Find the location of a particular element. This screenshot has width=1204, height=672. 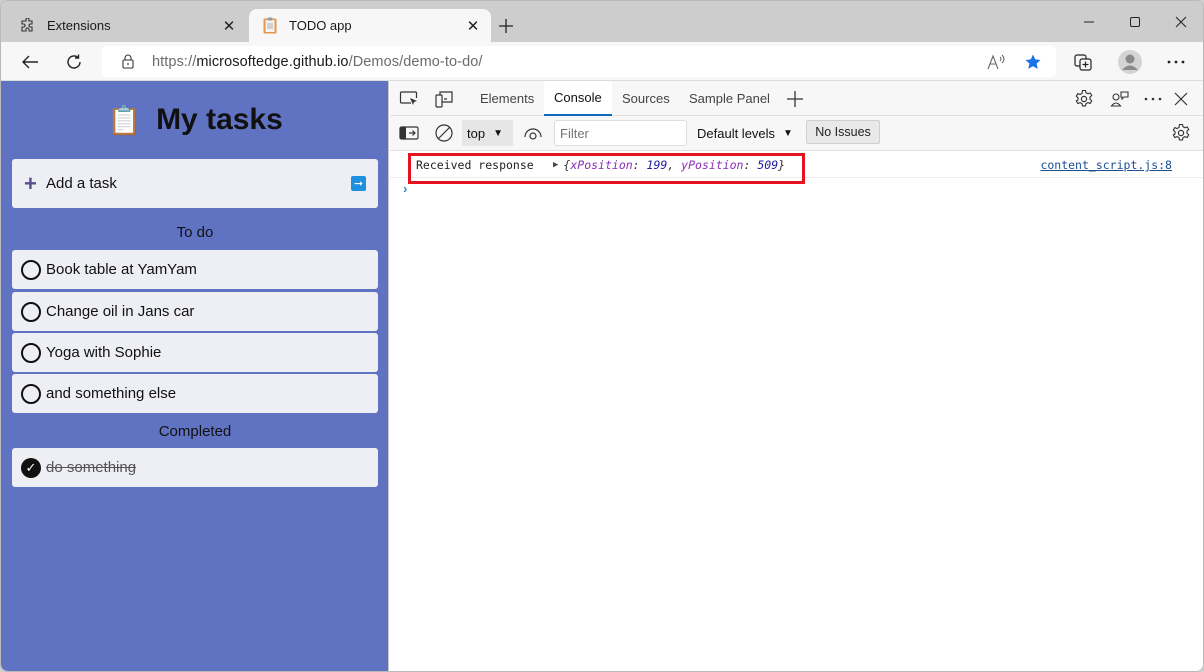

more-tools-plus-icon is located at coordinates (795, 99).